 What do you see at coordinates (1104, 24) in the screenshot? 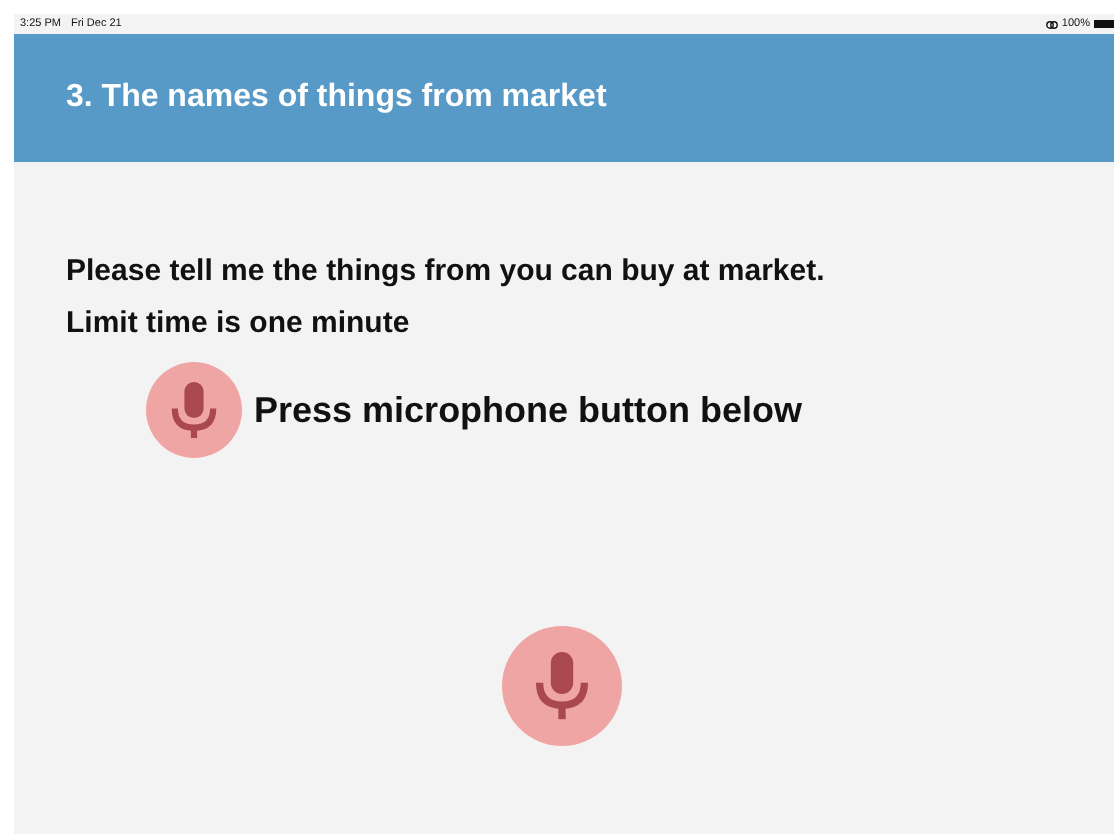
I see `battery-icon` at bounding box center [1104, 24].